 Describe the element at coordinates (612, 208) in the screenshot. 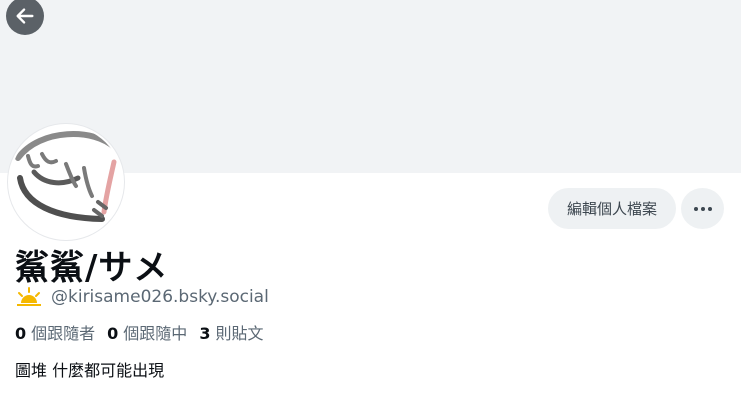

I see `edit-profile-button: 編輯個人檔案` at that location.